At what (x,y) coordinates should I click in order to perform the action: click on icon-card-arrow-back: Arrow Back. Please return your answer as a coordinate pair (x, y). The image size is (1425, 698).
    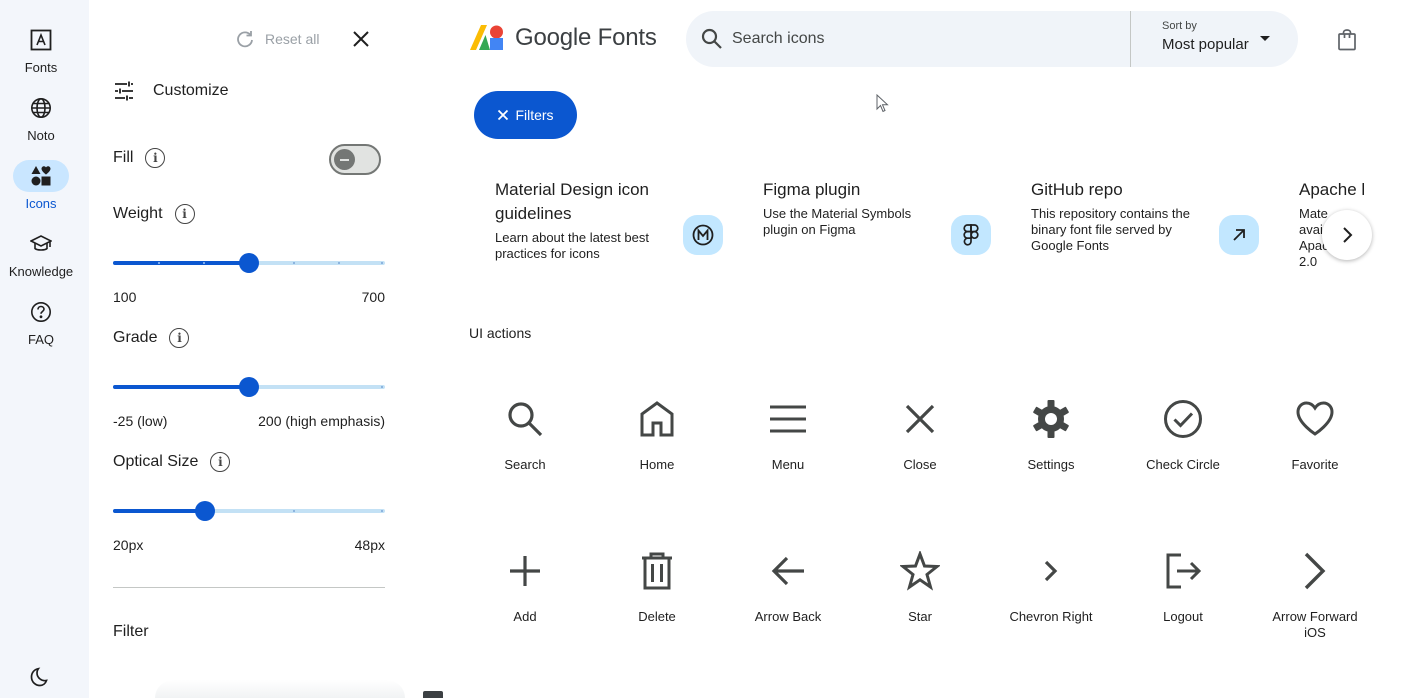
    Looking at the image, I should click on (788, 588).